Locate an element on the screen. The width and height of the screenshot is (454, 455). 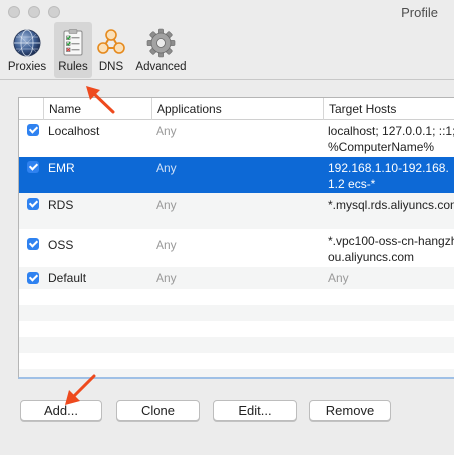
column-header-applications: Applications is located at coordinates (237, 109).